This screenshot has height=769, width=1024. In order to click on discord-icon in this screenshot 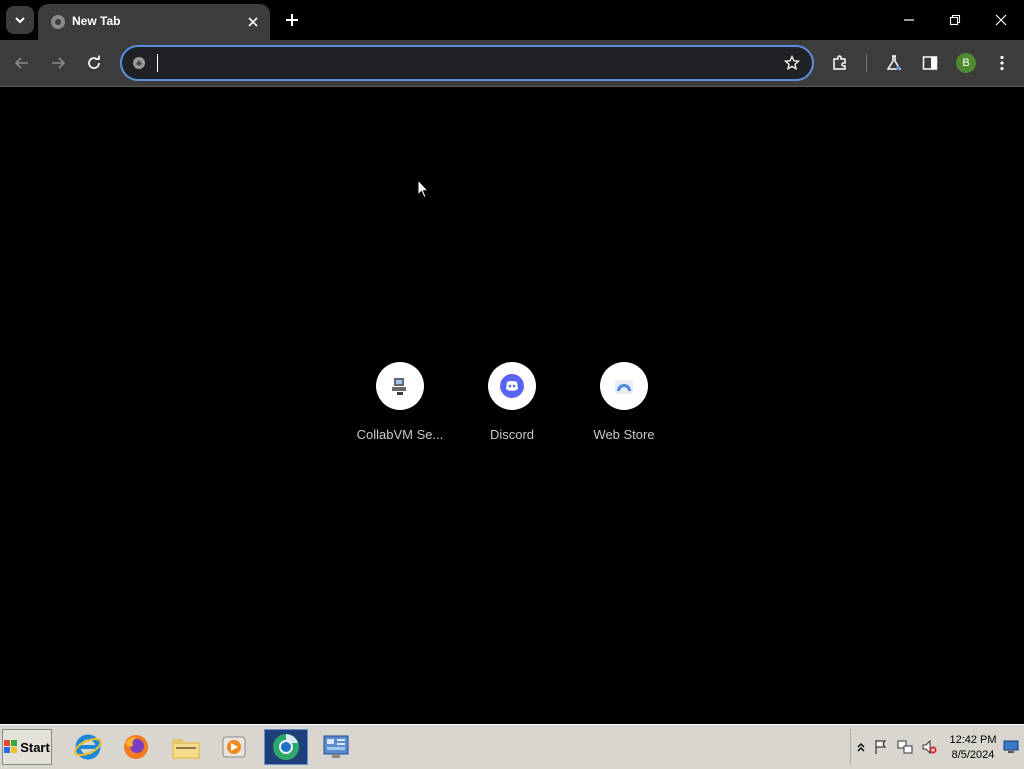, I will do `click(512, 386)`.